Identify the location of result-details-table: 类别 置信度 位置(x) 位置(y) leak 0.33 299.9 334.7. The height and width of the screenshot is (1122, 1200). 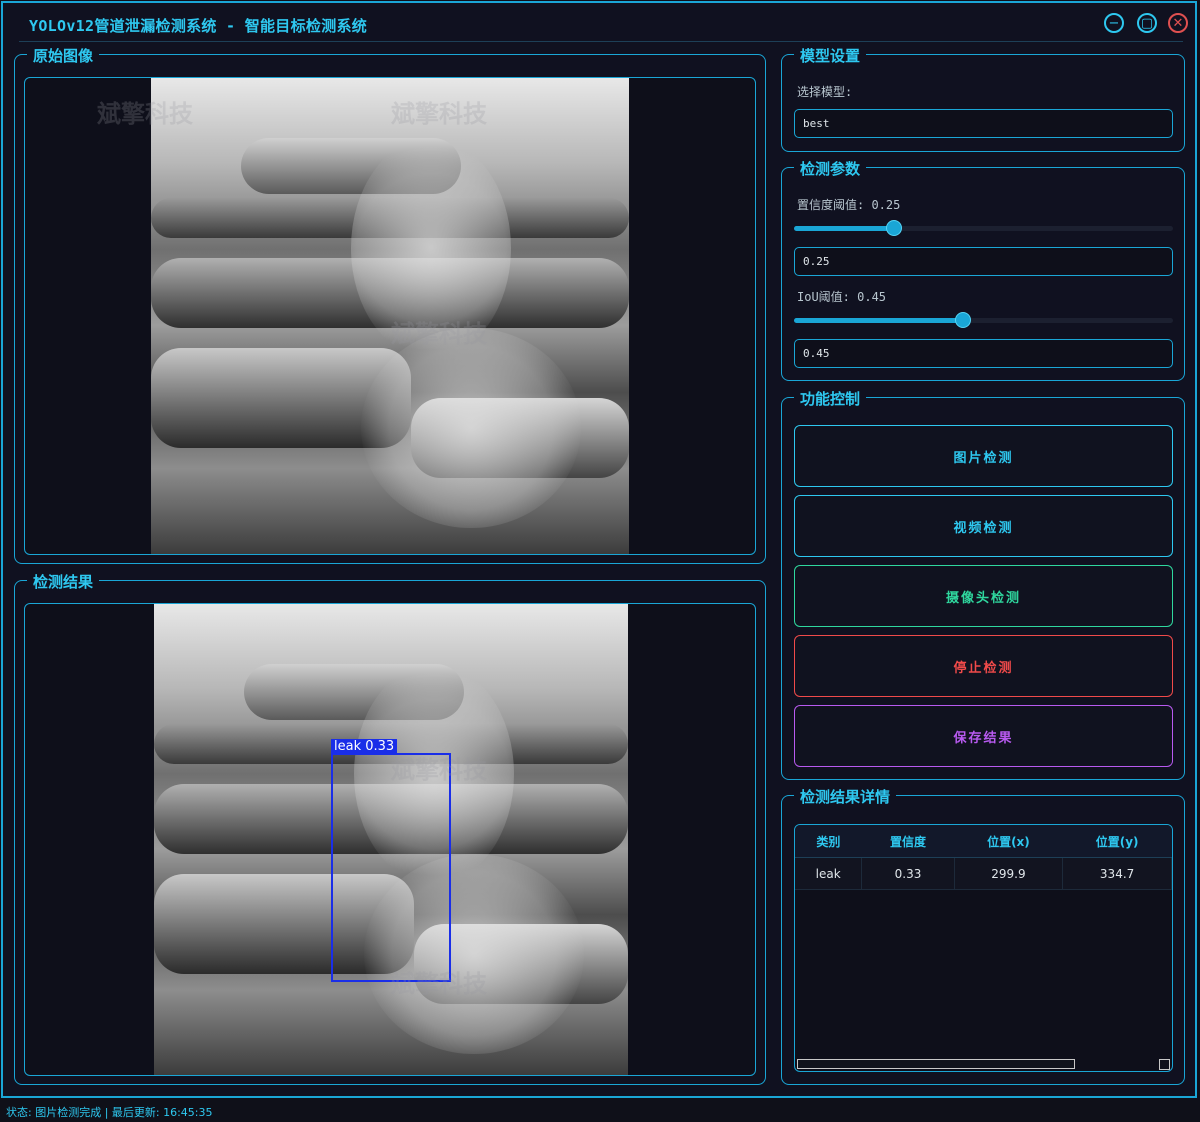
(983, 948).